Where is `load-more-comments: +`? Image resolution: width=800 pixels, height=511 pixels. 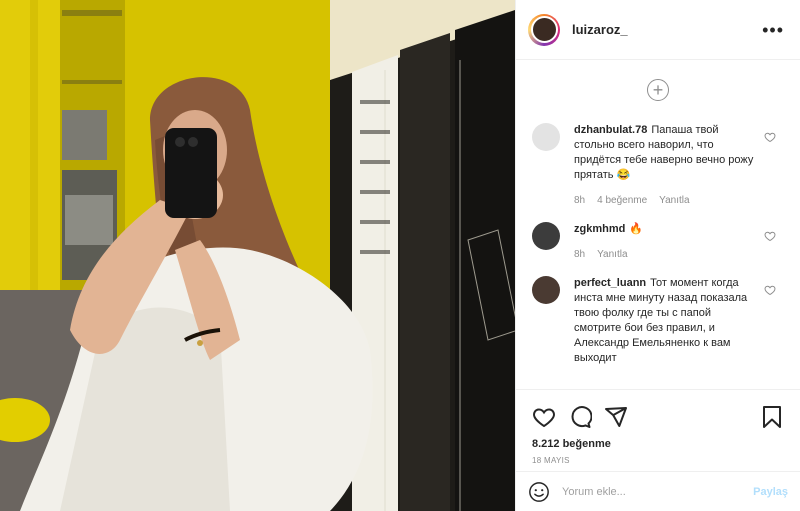 load-more-comments: + is located at coordinates (658, 92).